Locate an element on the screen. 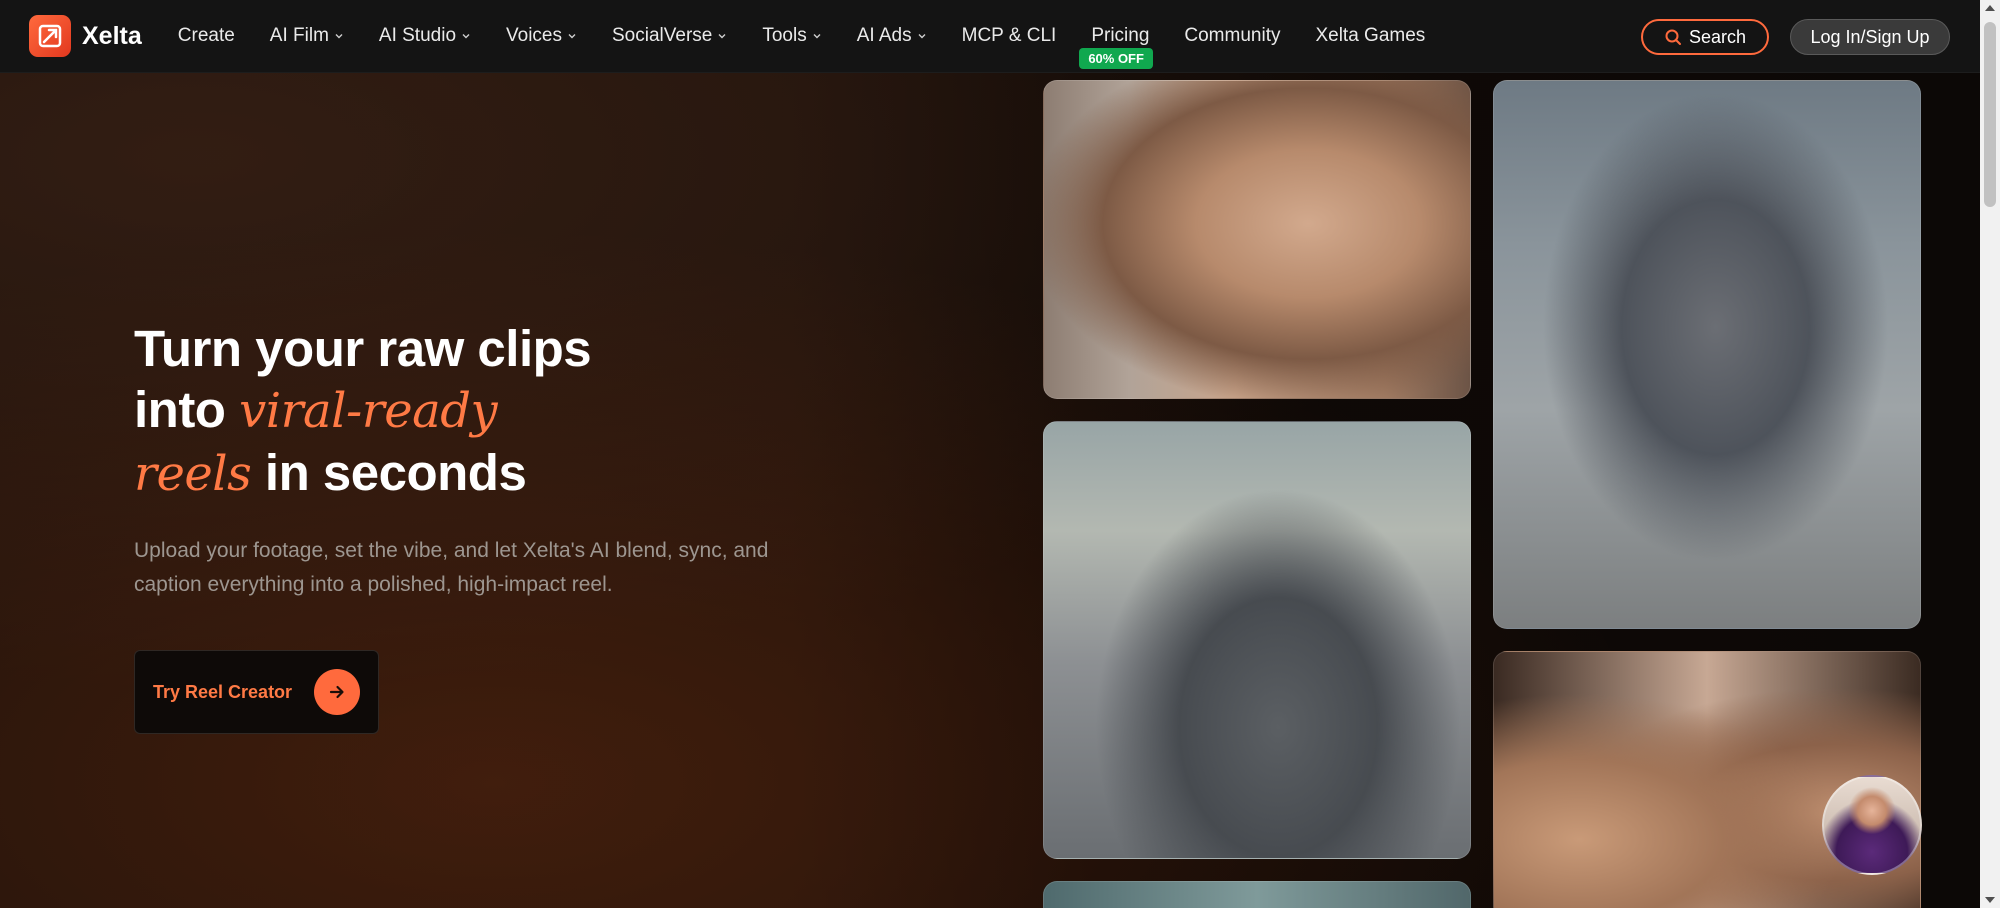 This screenshot has width=2000, height=908. nav-item-label: Tools is located at coordinates (784, 35).